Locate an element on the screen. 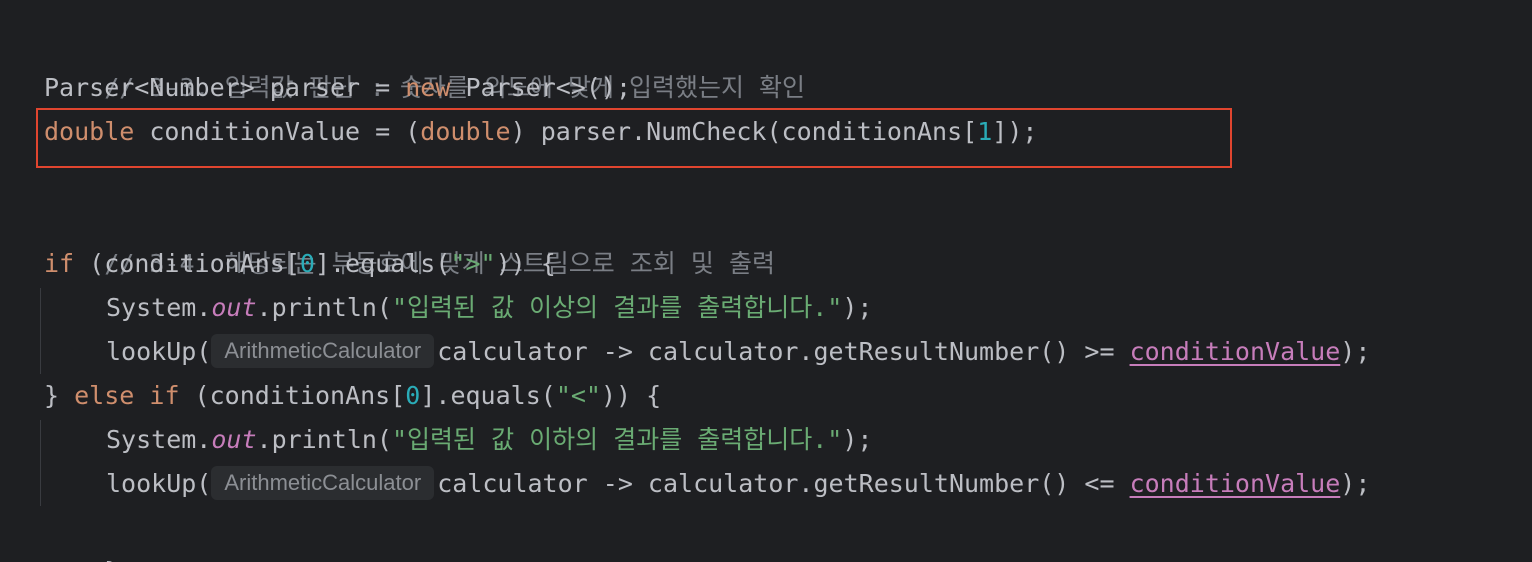 The height and width of the screenshot is (562, 1532). code-line-comment-3-3: // 3-3. 입력값 판단 : 숫자를 의도에 맞게 입력했는지 확인 is located at coordinates (424, 62).